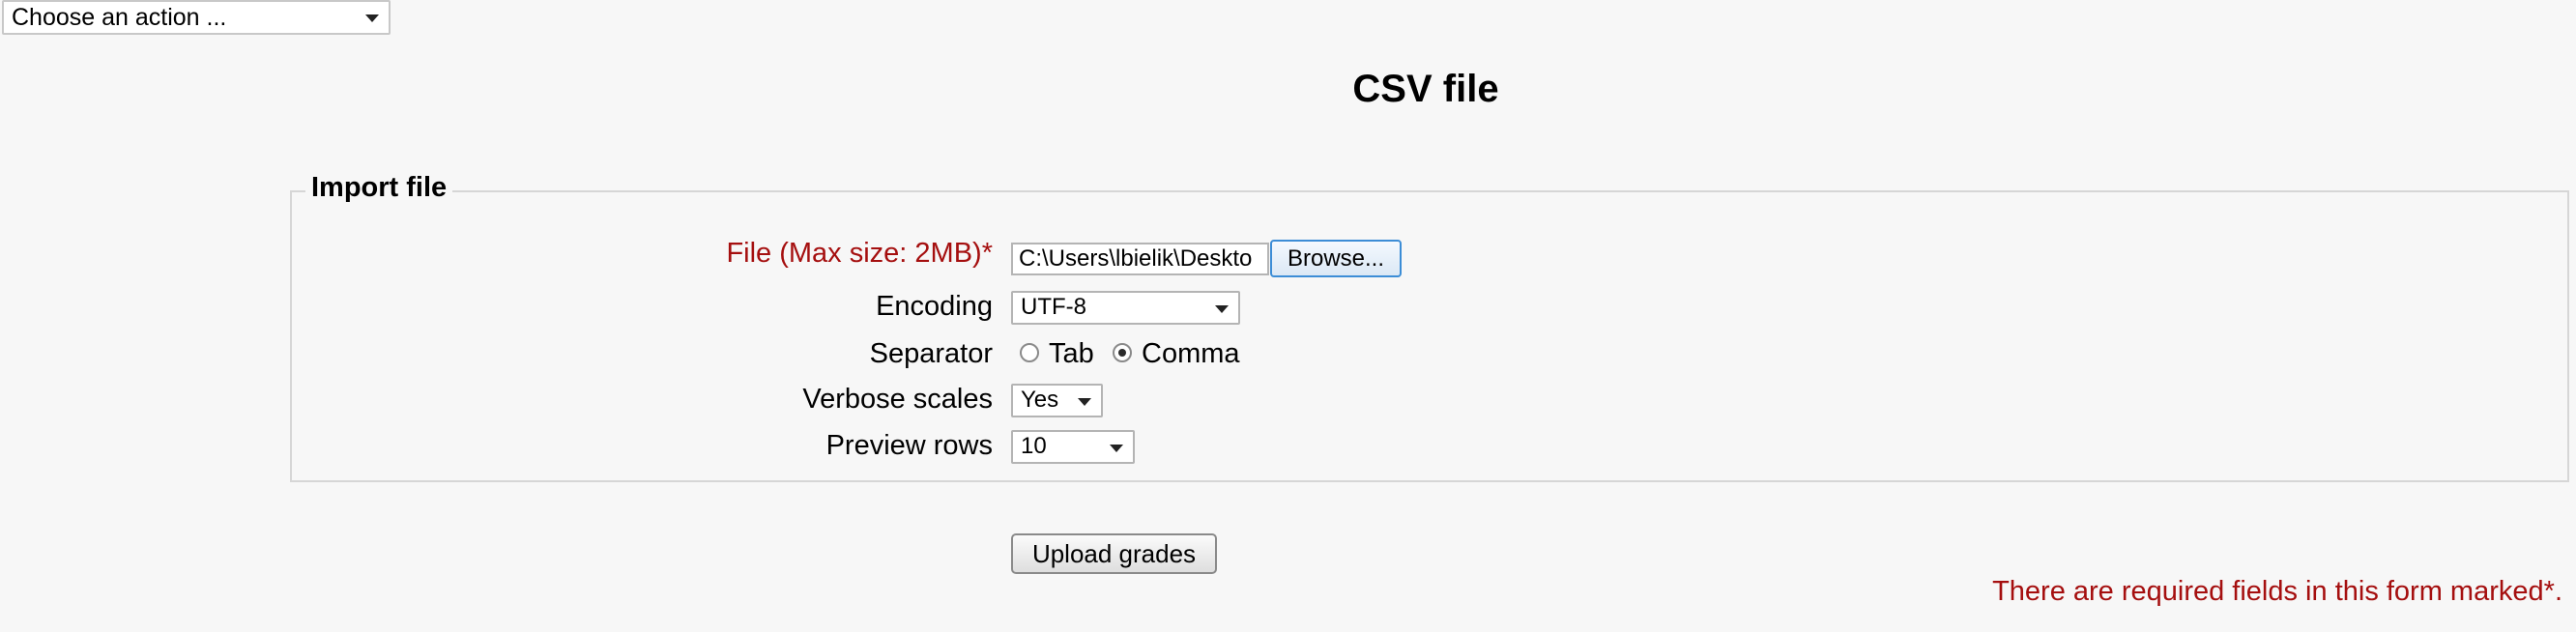 This screenshot has width=2576, height=632. What do you see at coordinates (1114, 553) in the screenshot?
I see `upload-grades-button: Upload grades` at bounding box center [1114, 553].